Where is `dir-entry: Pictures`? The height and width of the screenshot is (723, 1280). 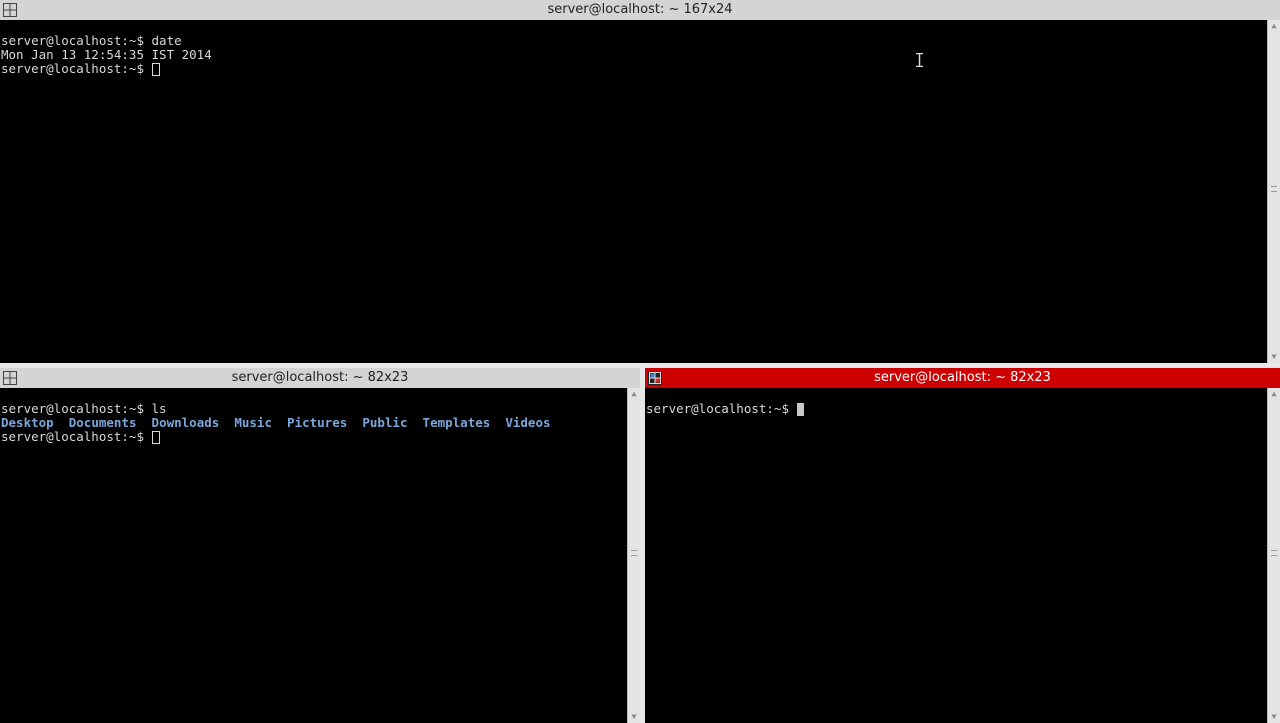 dir-entry: Pictures is located at coordinates (317, 422).